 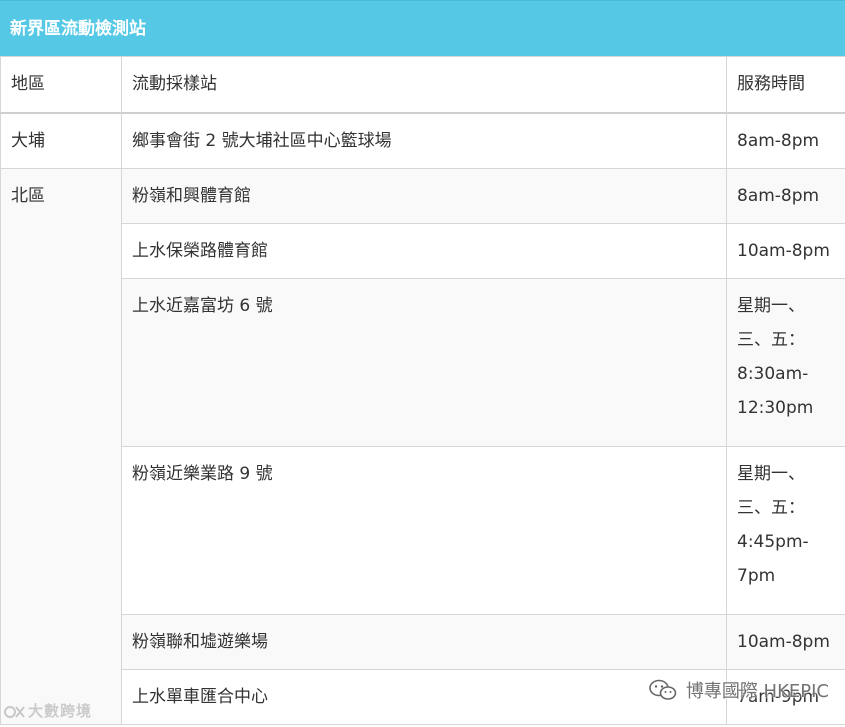 What do you see at coordinates (773, 374) in the screenshot?
I see `hours-line: 8:30am-` at bounding box center [773, 374].